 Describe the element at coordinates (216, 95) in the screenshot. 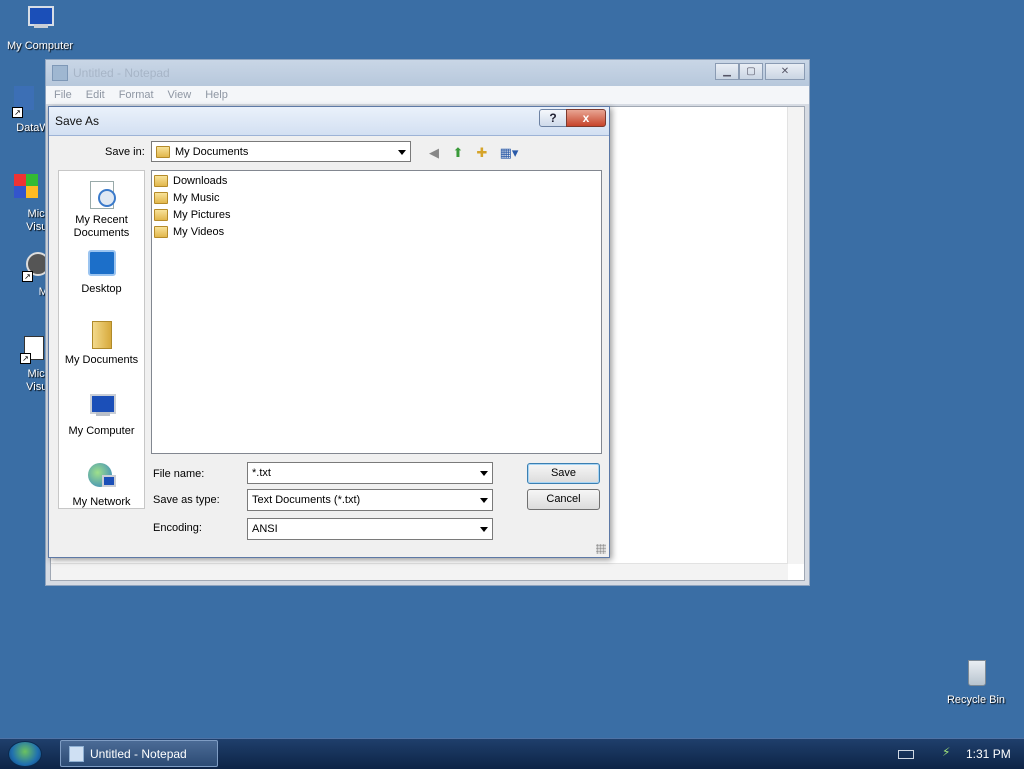

I see `menu-help: Help` at that location.